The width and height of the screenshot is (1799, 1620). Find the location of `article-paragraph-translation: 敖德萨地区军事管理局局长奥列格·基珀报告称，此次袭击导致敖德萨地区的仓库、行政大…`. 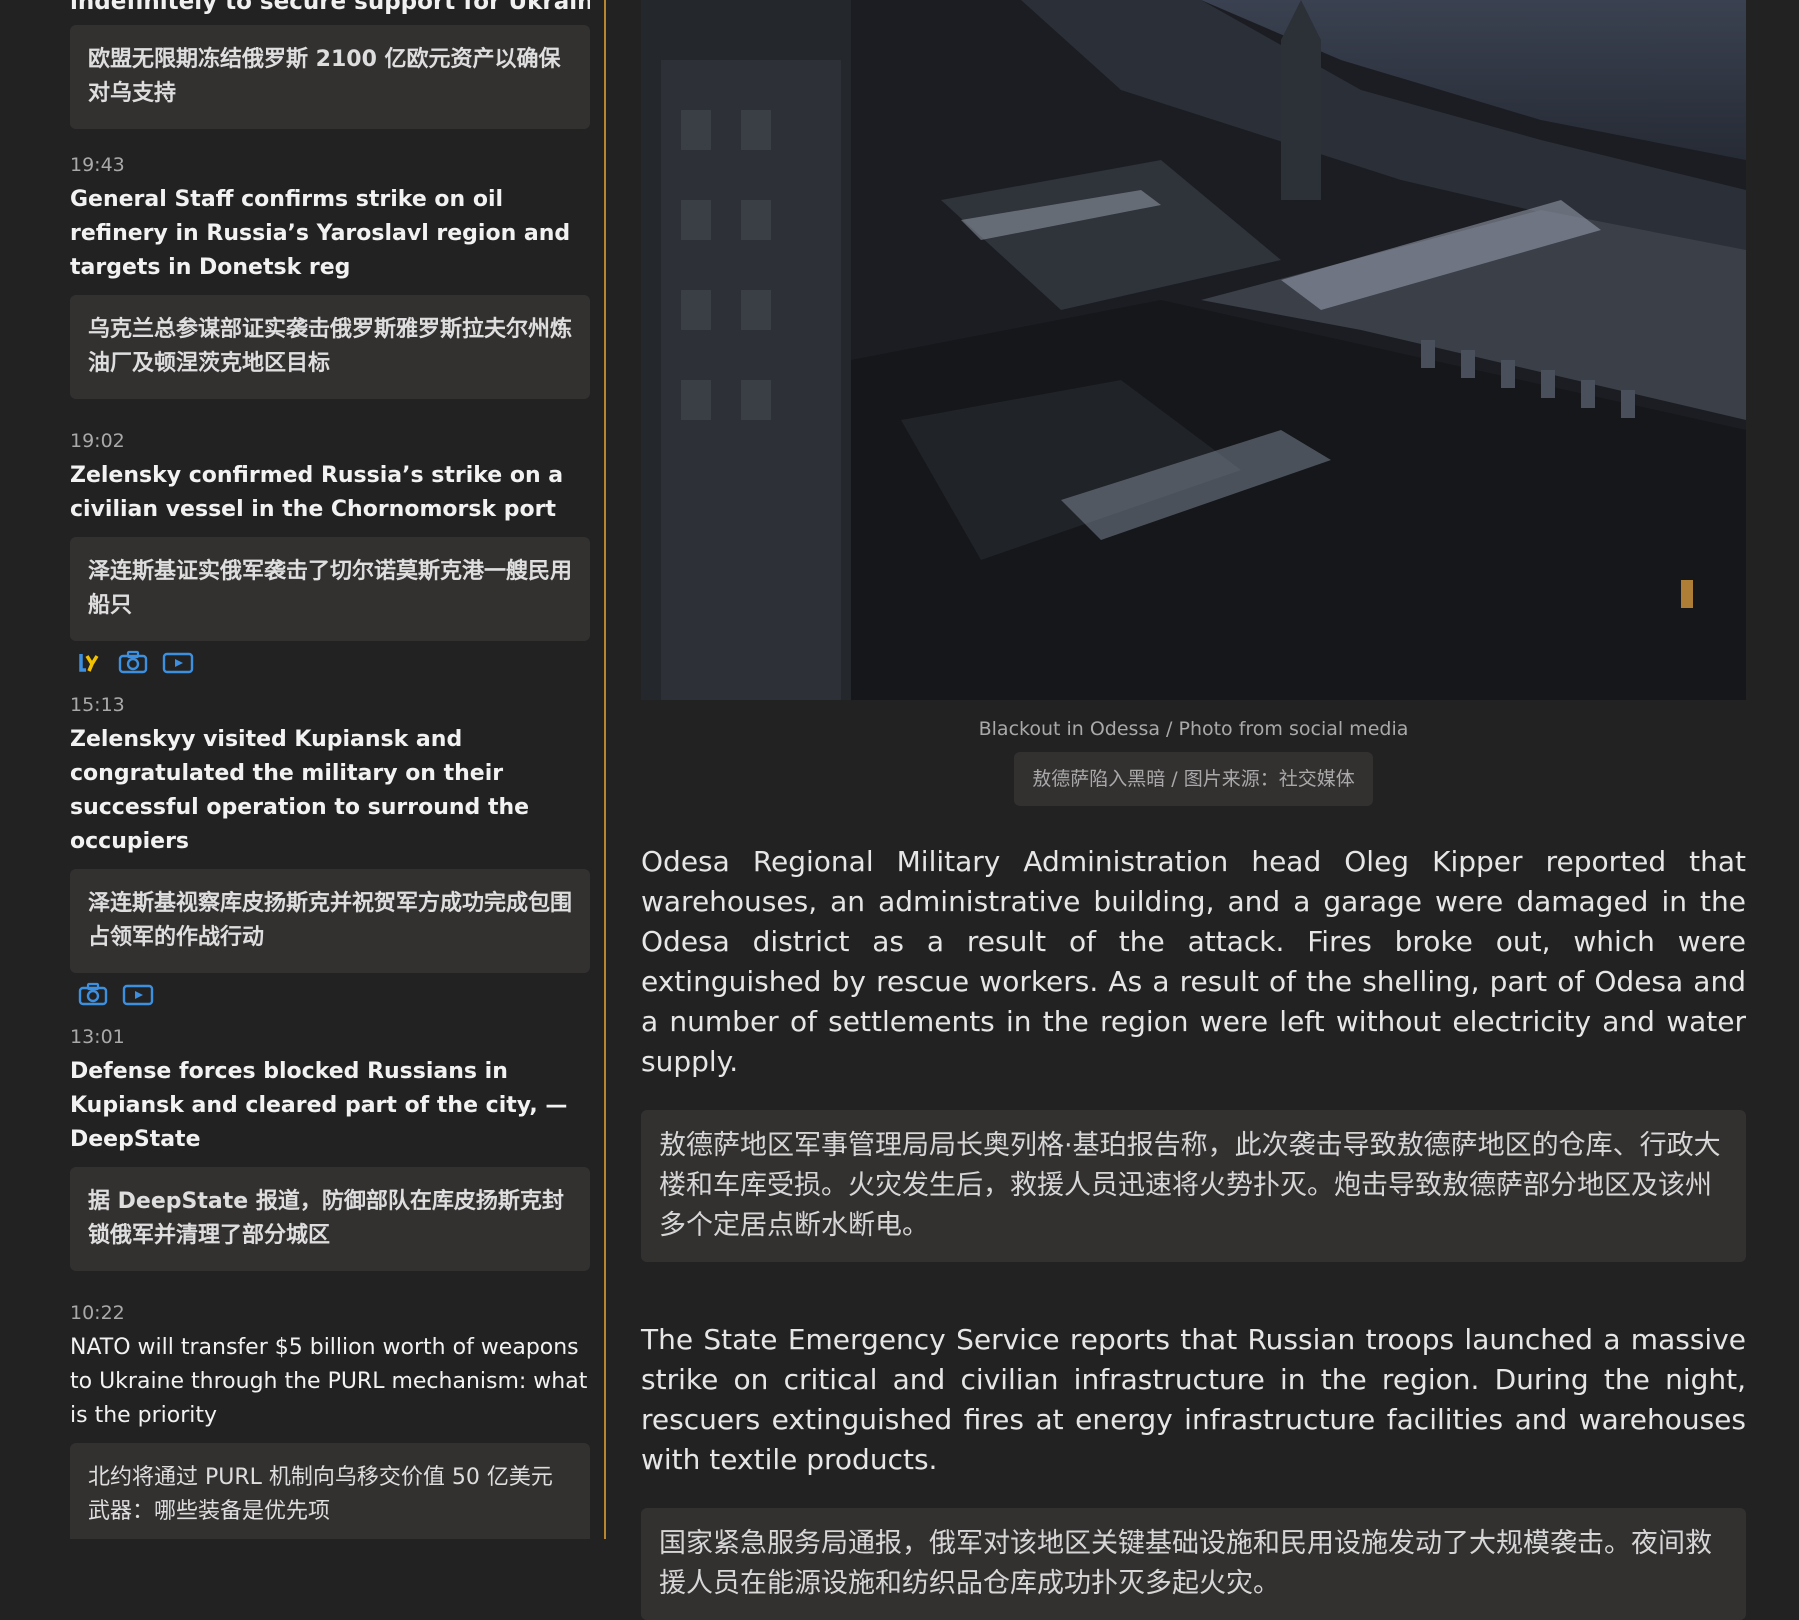

article-paragraph-translation: 敖德萨地区军事管理局局长奥列格·基珀报告称，此次袭击导致敖德萨地区的仓库、行政大… is located at coordinates (1193, 1186).